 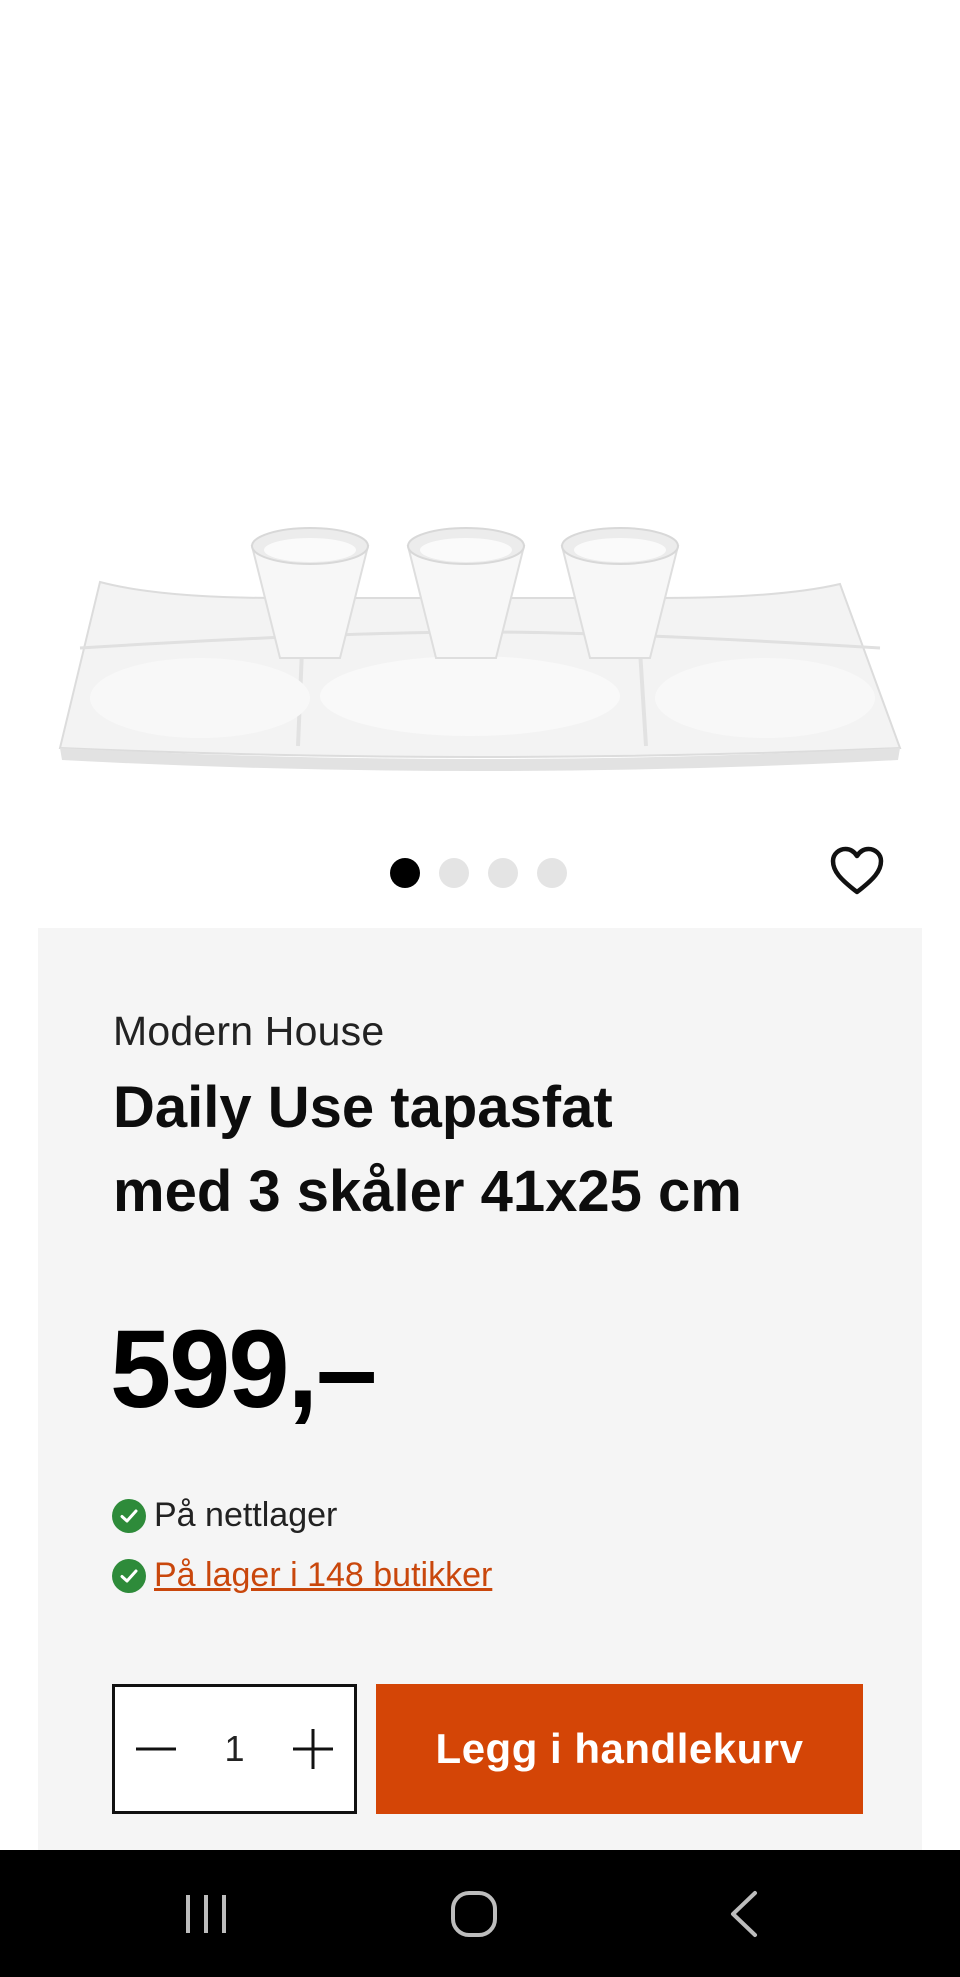 I want to click on quantity-value: 1, so click(x=234, y=1749).